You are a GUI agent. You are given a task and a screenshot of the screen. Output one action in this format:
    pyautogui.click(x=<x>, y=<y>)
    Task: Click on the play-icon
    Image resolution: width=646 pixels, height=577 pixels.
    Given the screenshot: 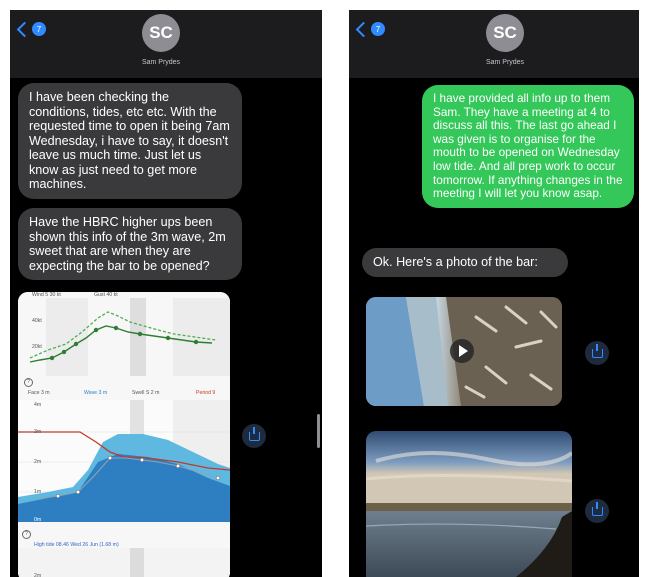 What is the action you would take?
    pyautogui.click(x=462, y=351)
    